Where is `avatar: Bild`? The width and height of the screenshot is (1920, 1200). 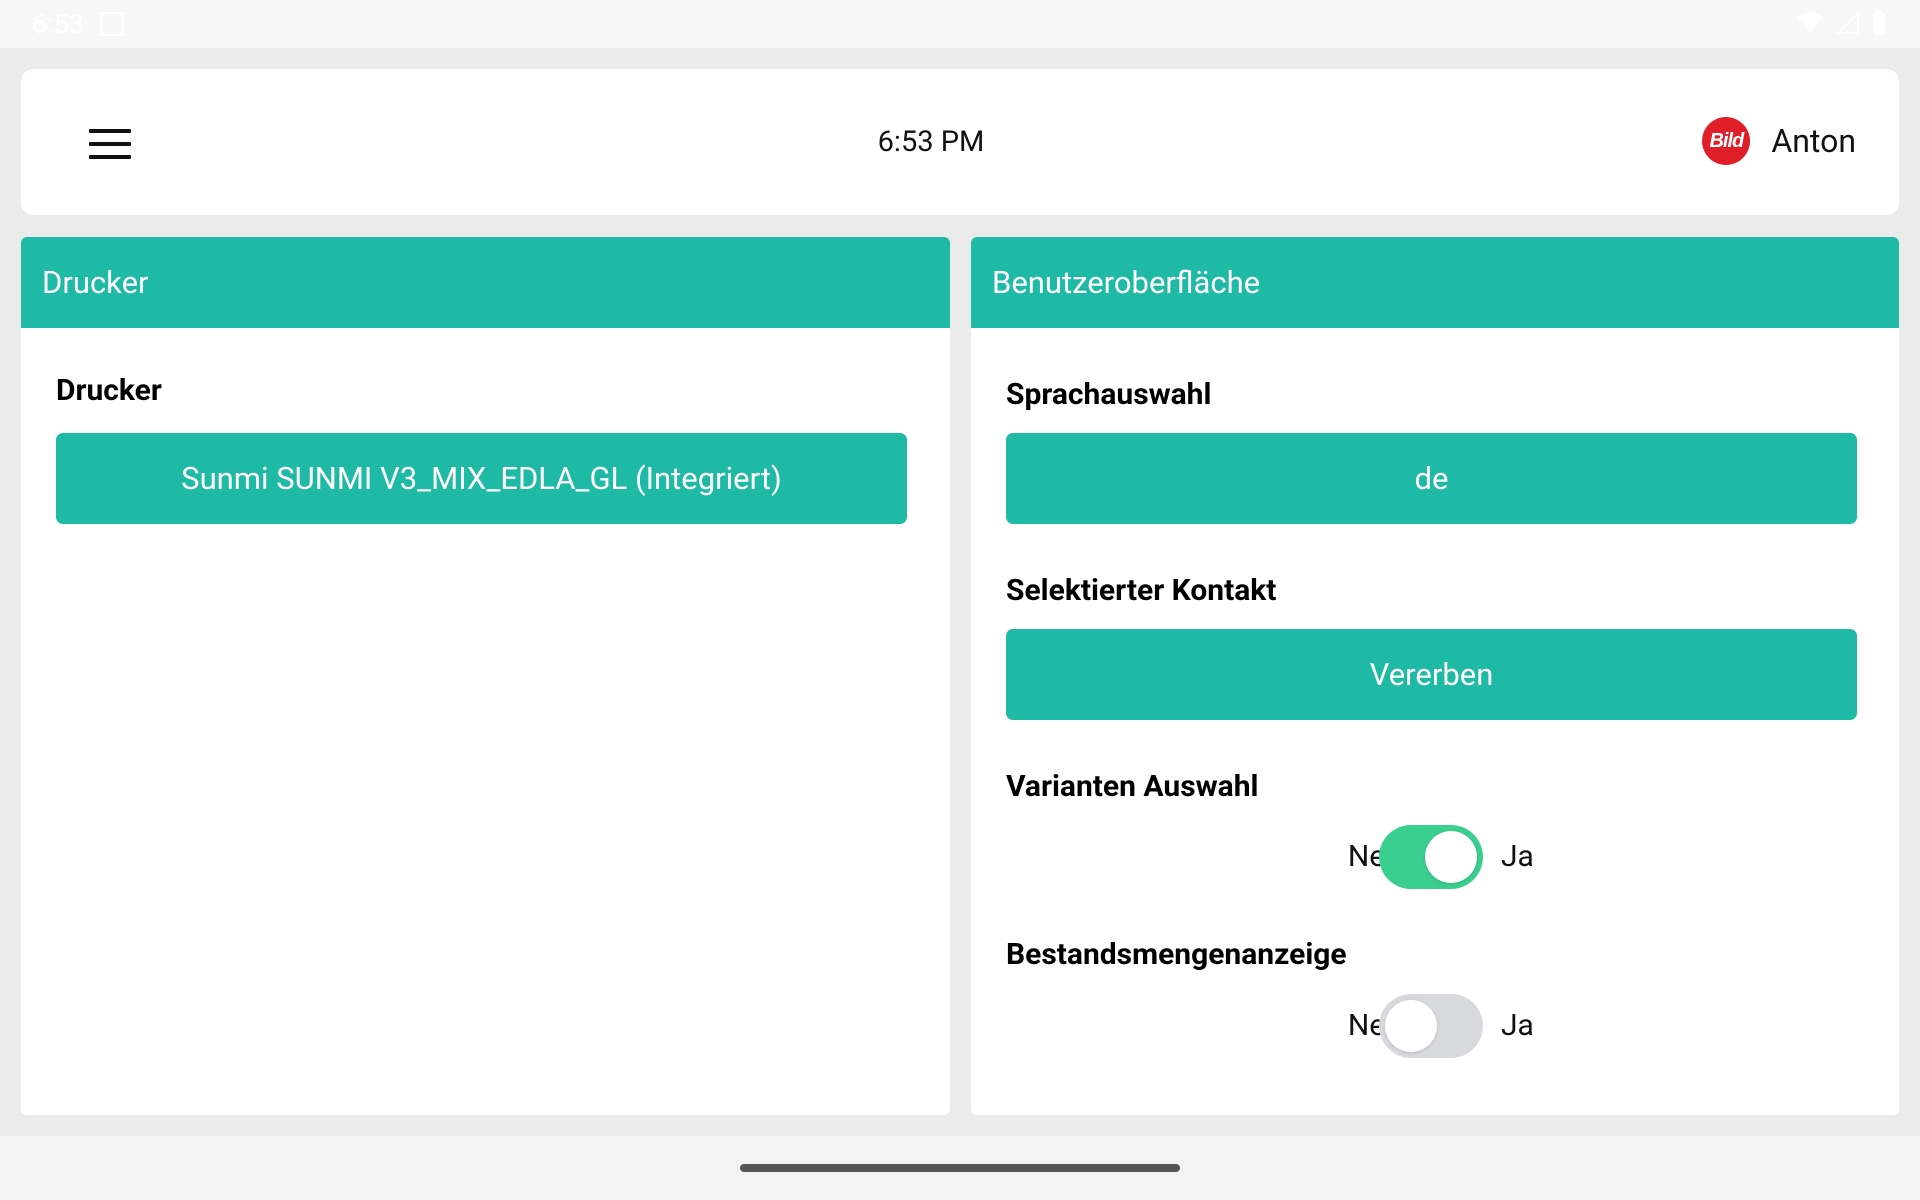 avatar: Bild is located at coordinates (1726, 141).